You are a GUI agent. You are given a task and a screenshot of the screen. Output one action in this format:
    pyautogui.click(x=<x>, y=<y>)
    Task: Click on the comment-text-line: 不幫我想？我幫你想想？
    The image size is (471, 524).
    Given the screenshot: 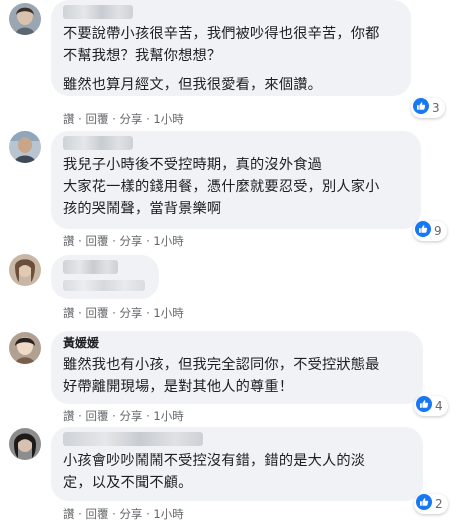 What is the action you would take?
    pyautogui.click(x=142, y=56)
    